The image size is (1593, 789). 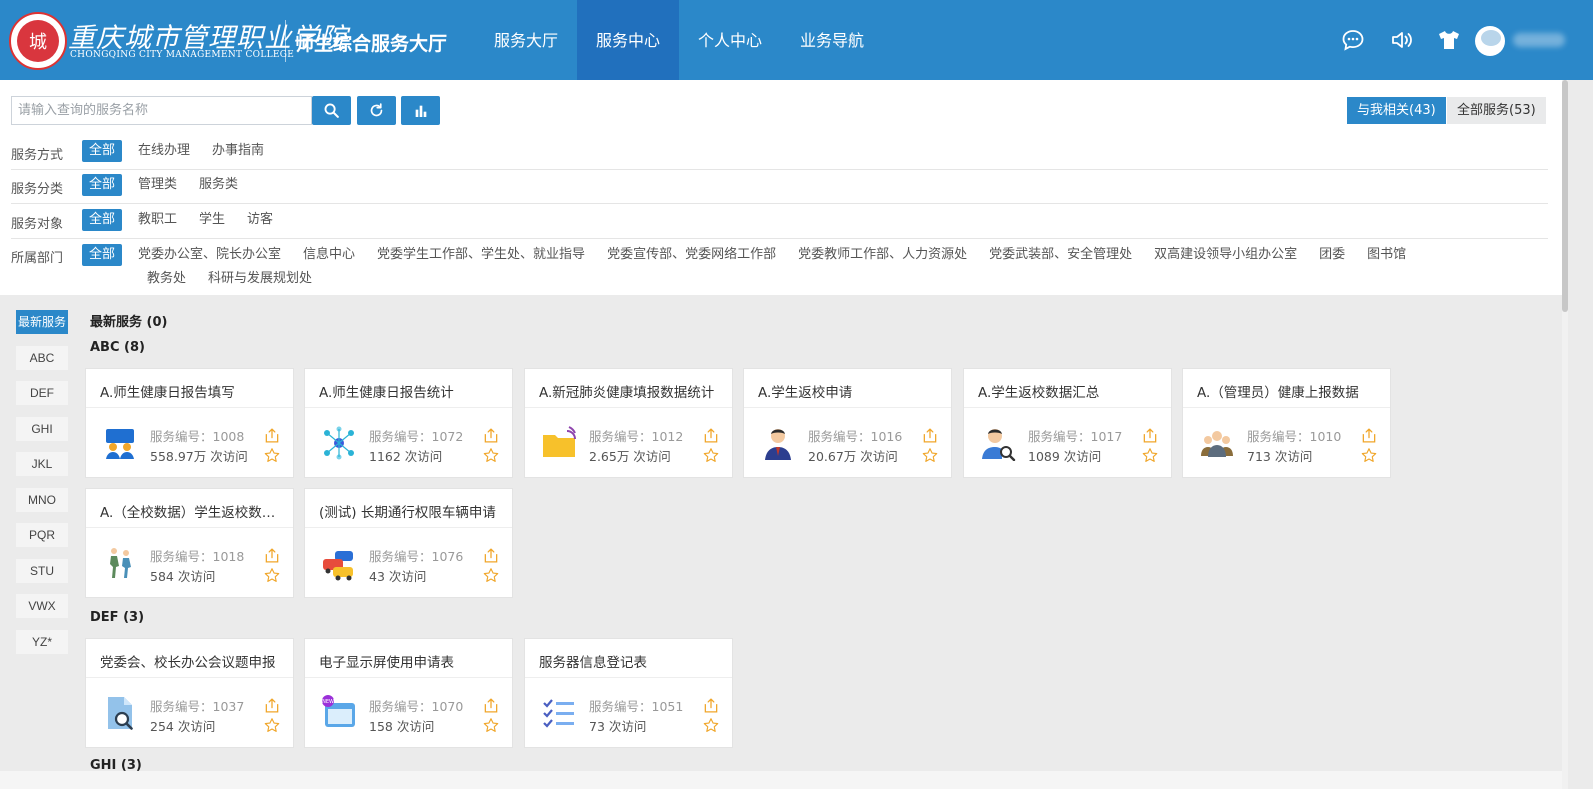 What do you see at coordinates (1490, 41) in the screenshot?
I see `avatar` at bounding box center [1490, 41].